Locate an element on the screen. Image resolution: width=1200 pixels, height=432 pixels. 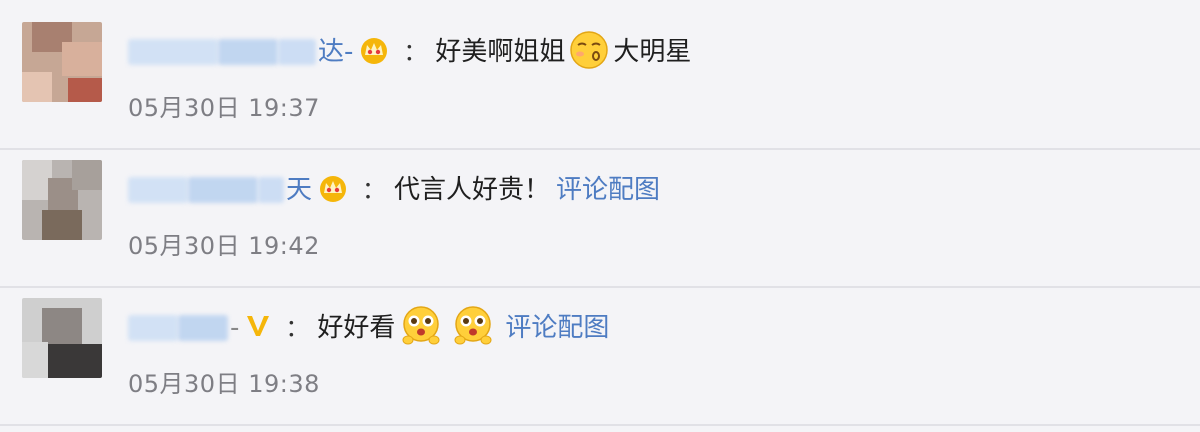
timestamp: 05月30日 19:38 is located at coordinates (224, 384).